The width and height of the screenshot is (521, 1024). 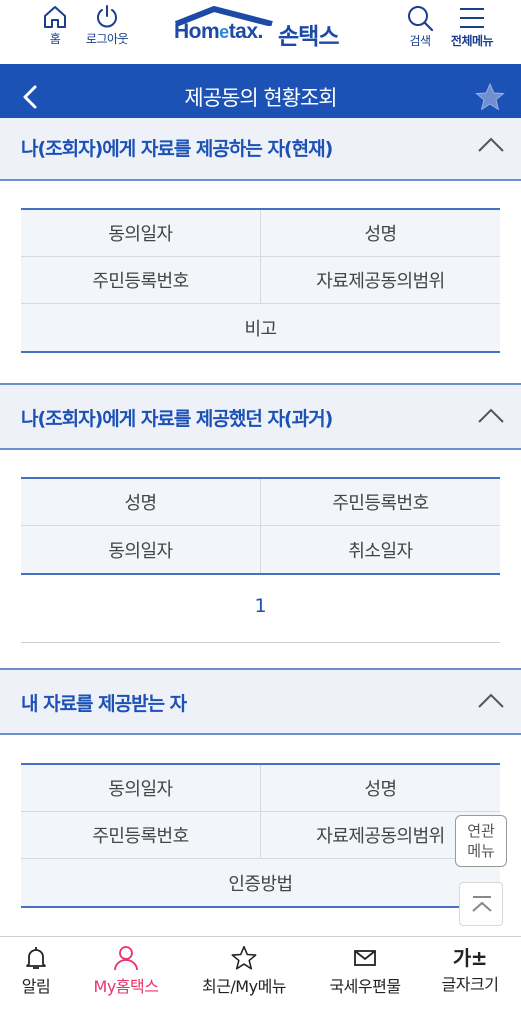 I want to click on table-row: 성명 주민등록번호, so click(x=260, y=502).